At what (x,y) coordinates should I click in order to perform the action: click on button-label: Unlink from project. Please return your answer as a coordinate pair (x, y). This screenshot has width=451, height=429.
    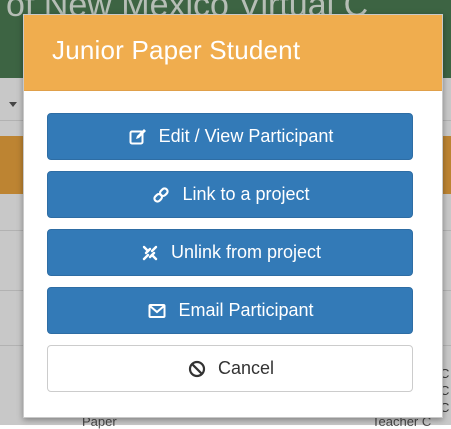
    Looking at the image, I should click on (246, 252).